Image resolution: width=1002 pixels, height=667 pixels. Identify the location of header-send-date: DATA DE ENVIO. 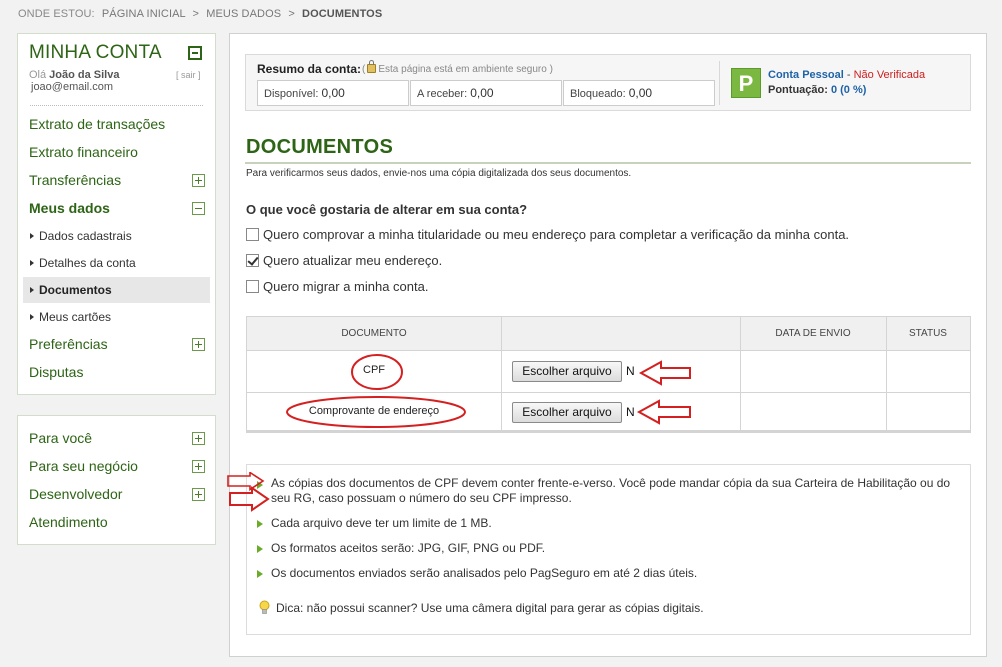
(813, 333).